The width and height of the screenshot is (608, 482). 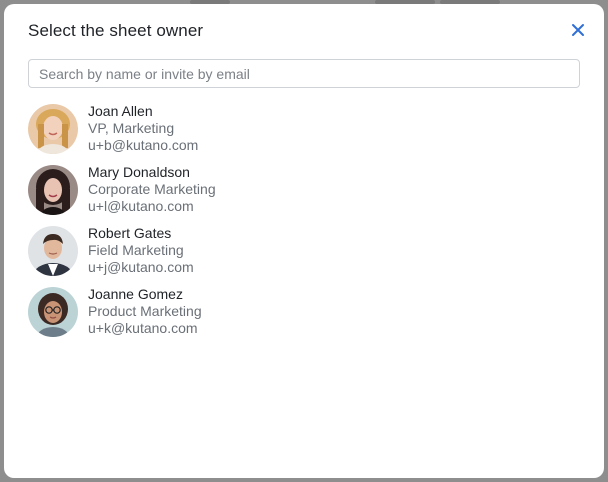 I want to click on user-email: u+k@kutano.com, so click(x=143, y=328).